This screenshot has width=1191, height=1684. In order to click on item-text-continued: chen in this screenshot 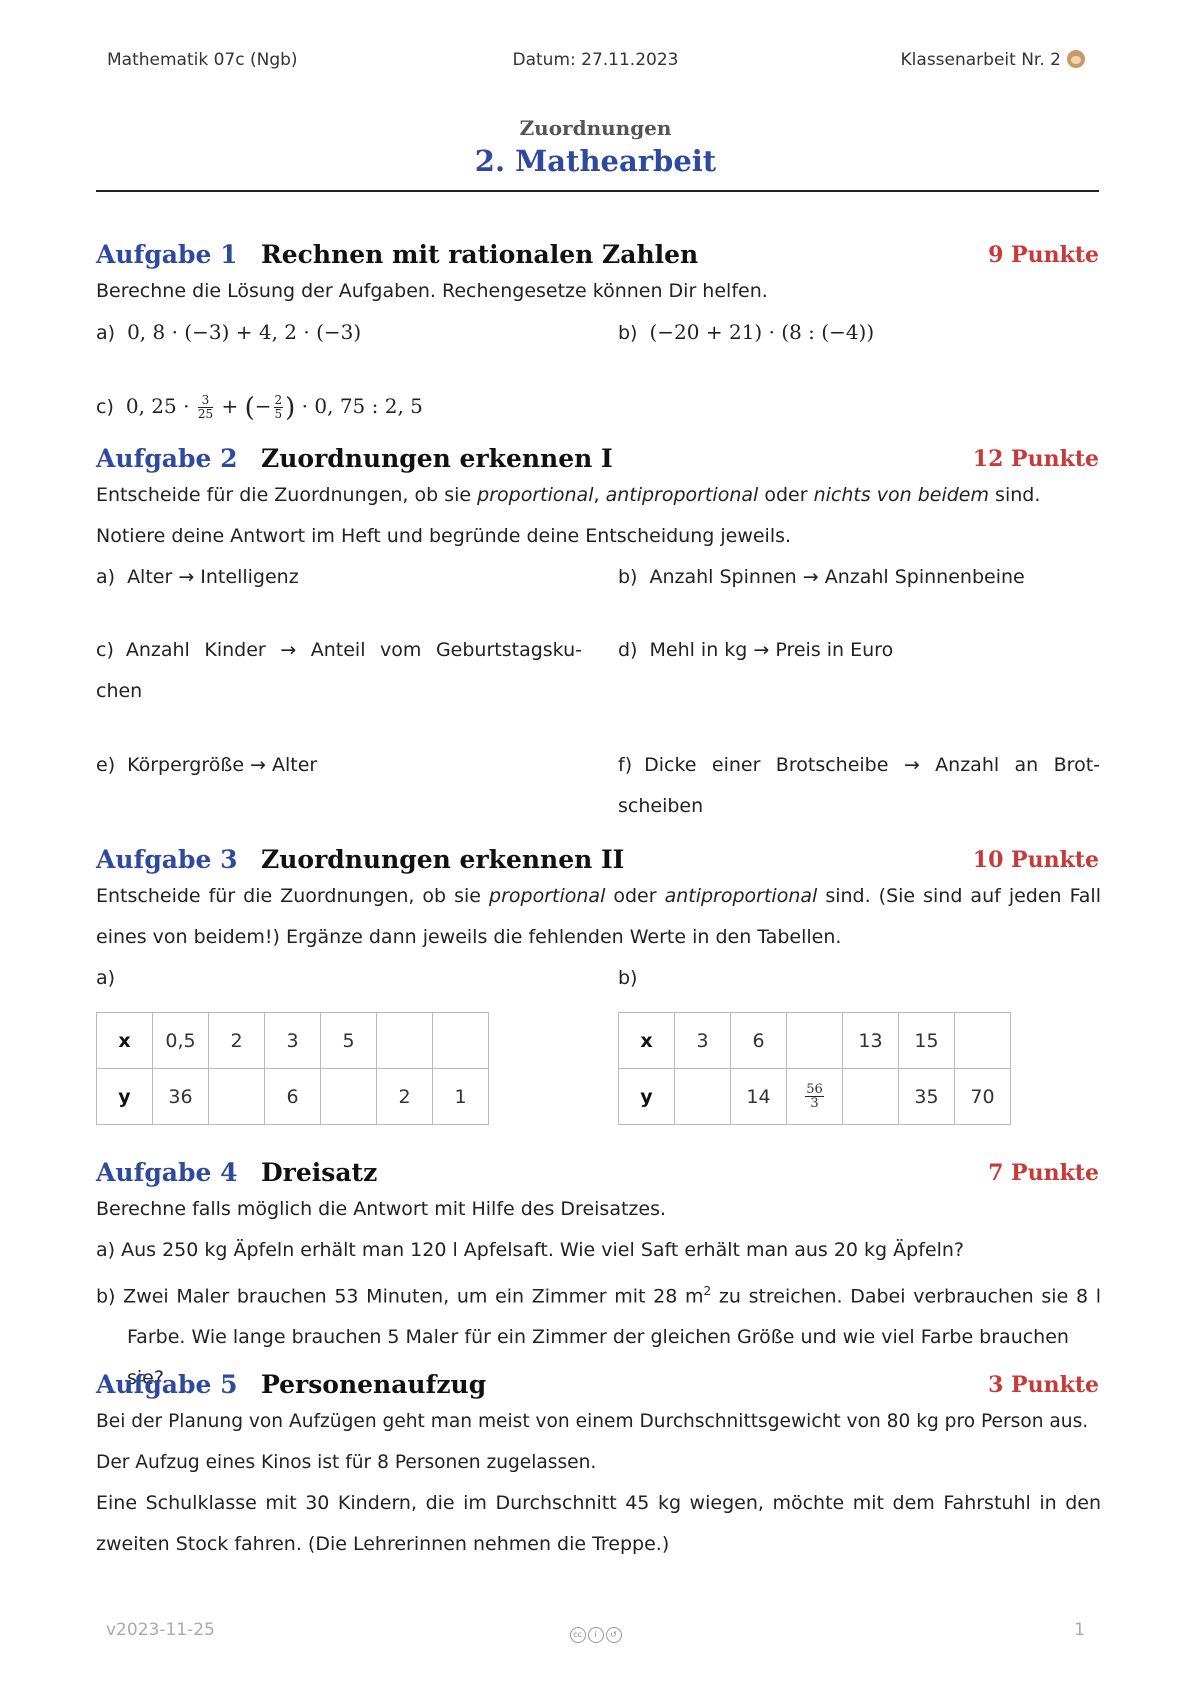, I will do `click(119, 691)`.